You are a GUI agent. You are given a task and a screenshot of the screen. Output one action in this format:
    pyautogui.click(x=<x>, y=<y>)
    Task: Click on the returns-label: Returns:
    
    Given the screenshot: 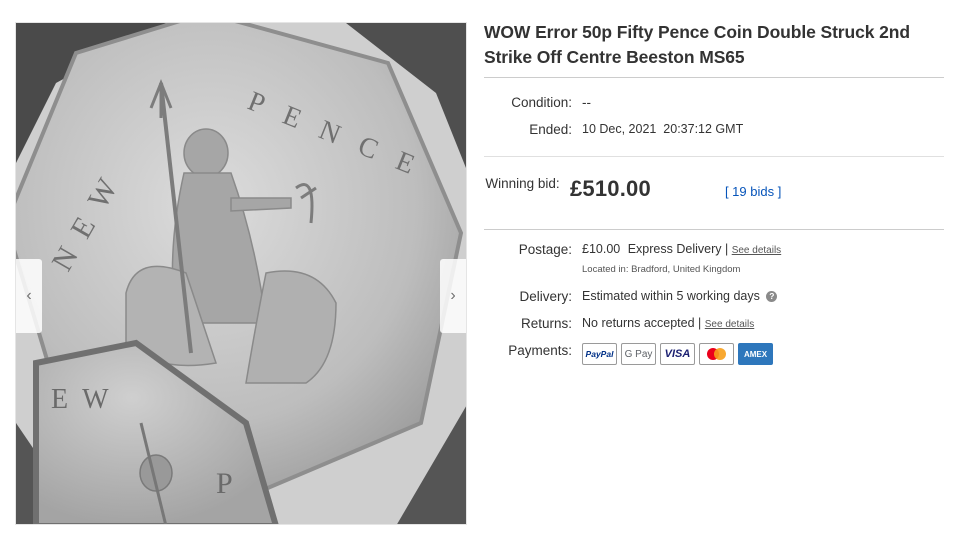 What is the action you would take?
    pyautogui.click(x=546, y=323)
    